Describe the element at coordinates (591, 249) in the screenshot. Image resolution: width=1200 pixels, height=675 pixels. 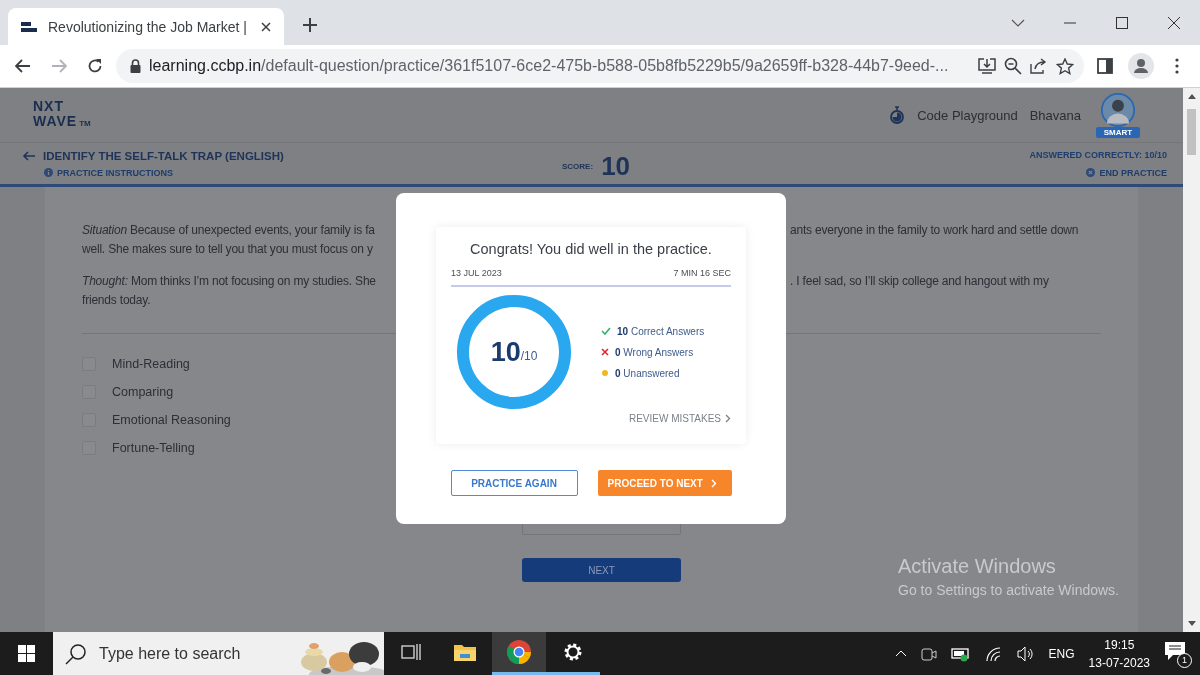
I see `dialog-title: Congrats! You did well in the practice.` at that location.